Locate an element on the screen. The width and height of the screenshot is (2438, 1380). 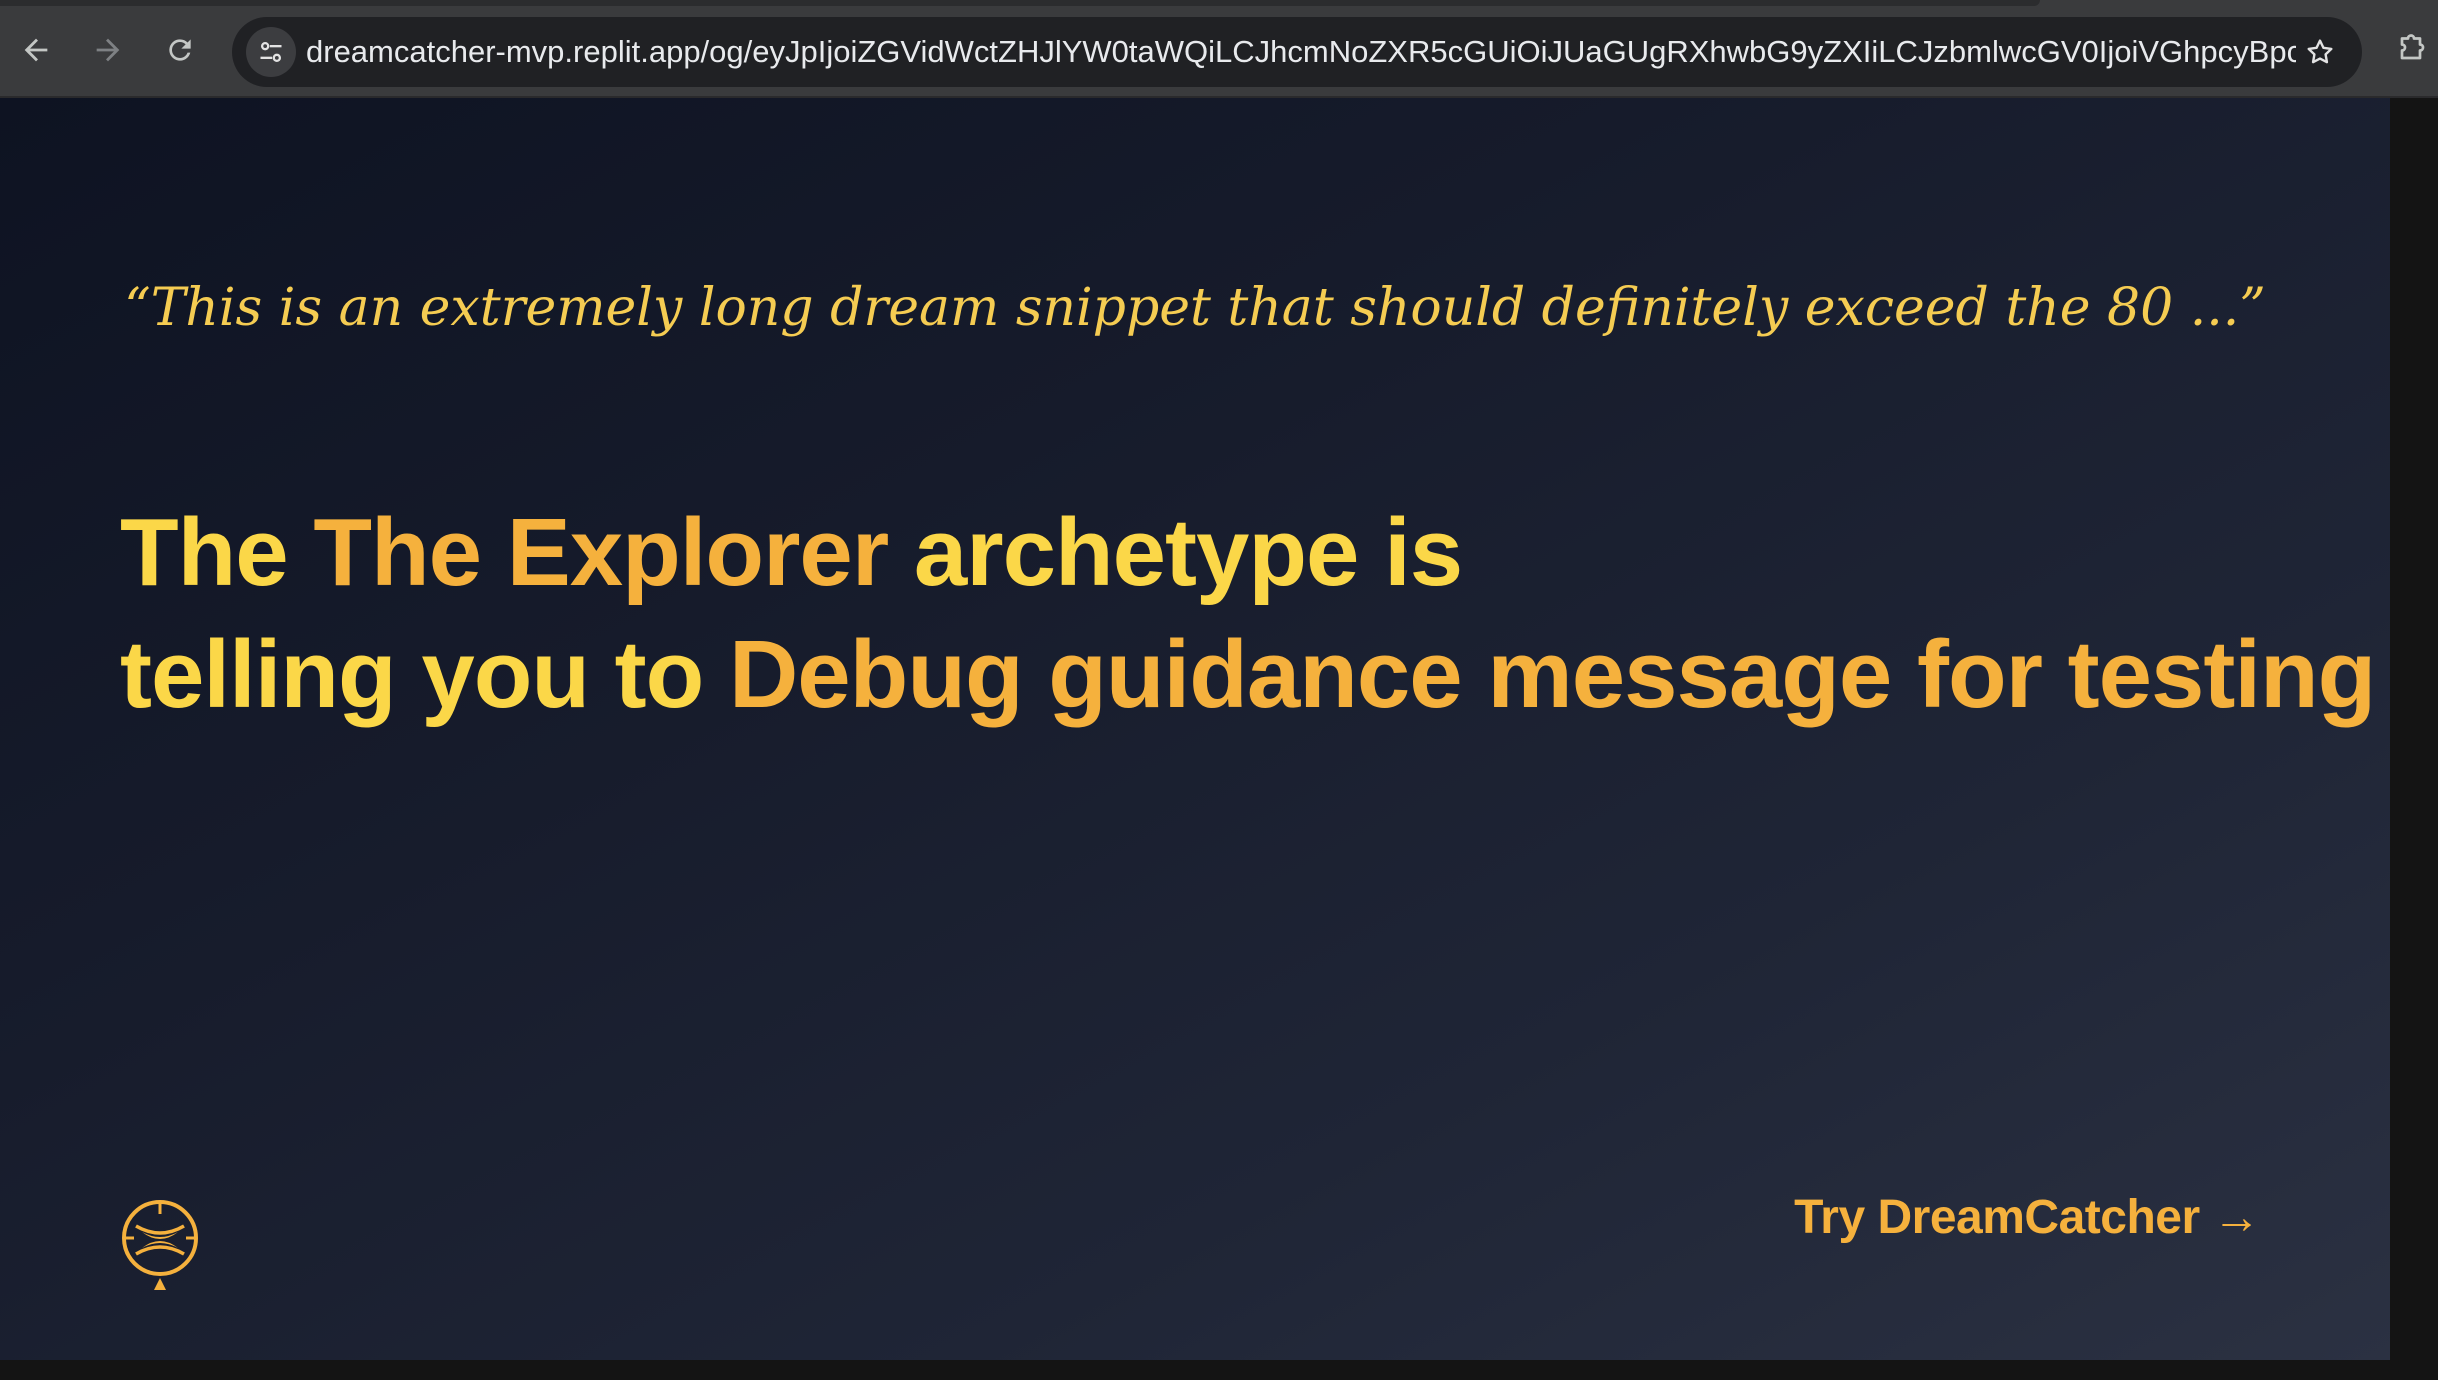
arrow-right-icon is located at coordinates (108, 50).